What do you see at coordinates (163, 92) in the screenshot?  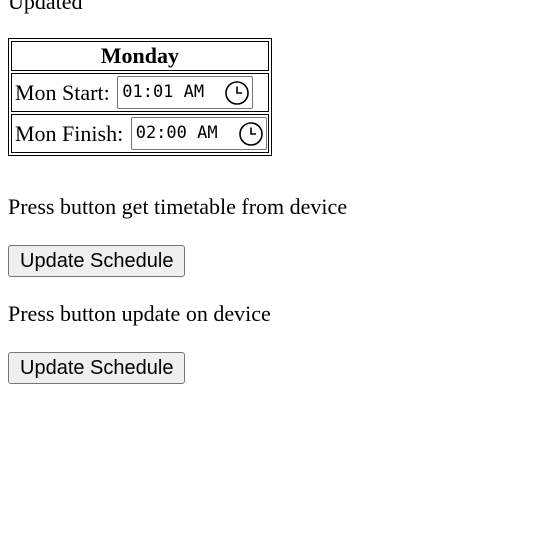 I see `mon-start-time-value: 01:01 AM` at bounding box center [163, 92].